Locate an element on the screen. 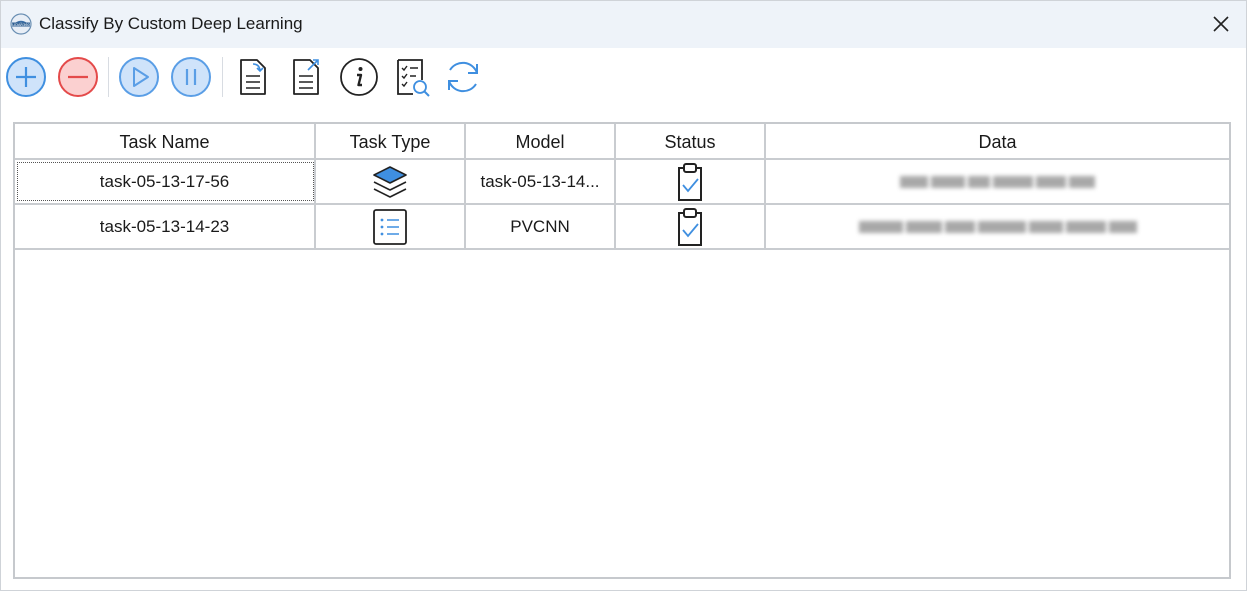 This screenshot has width=1247, height=591. pause-task-button is located at coordinates (191, 77).